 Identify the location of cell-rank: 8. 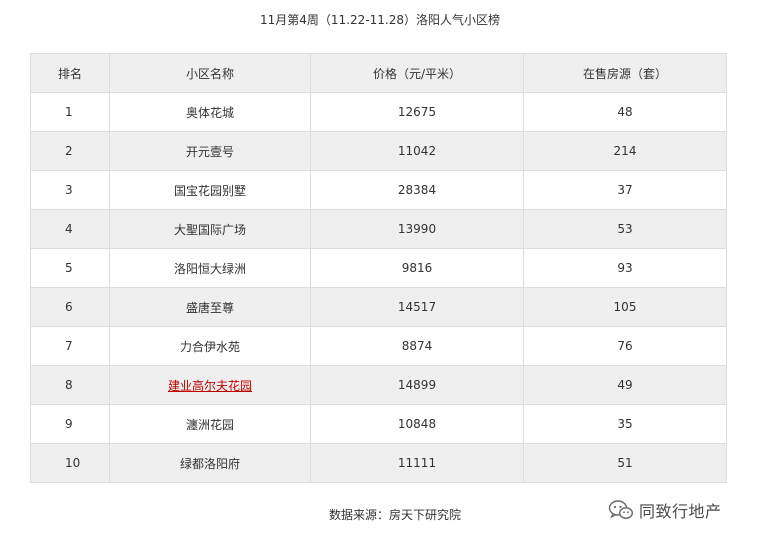
(70, 385).